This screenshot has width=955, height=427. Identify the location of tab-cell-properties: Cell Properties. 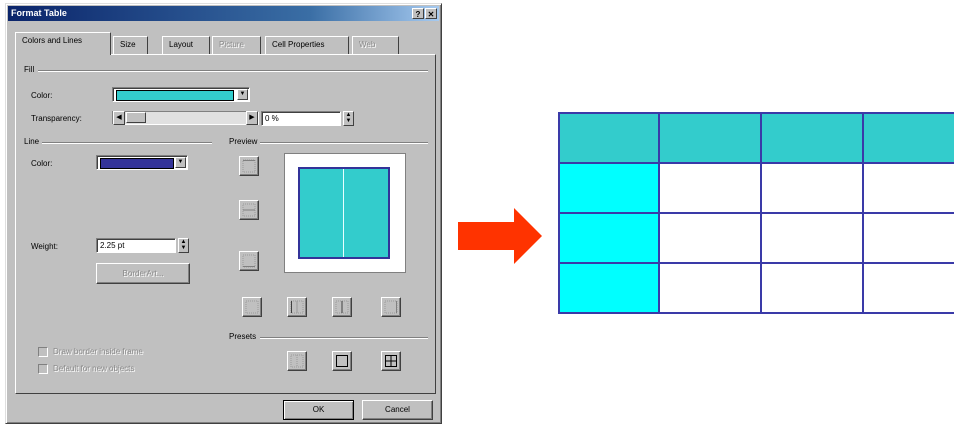
(307, 45).